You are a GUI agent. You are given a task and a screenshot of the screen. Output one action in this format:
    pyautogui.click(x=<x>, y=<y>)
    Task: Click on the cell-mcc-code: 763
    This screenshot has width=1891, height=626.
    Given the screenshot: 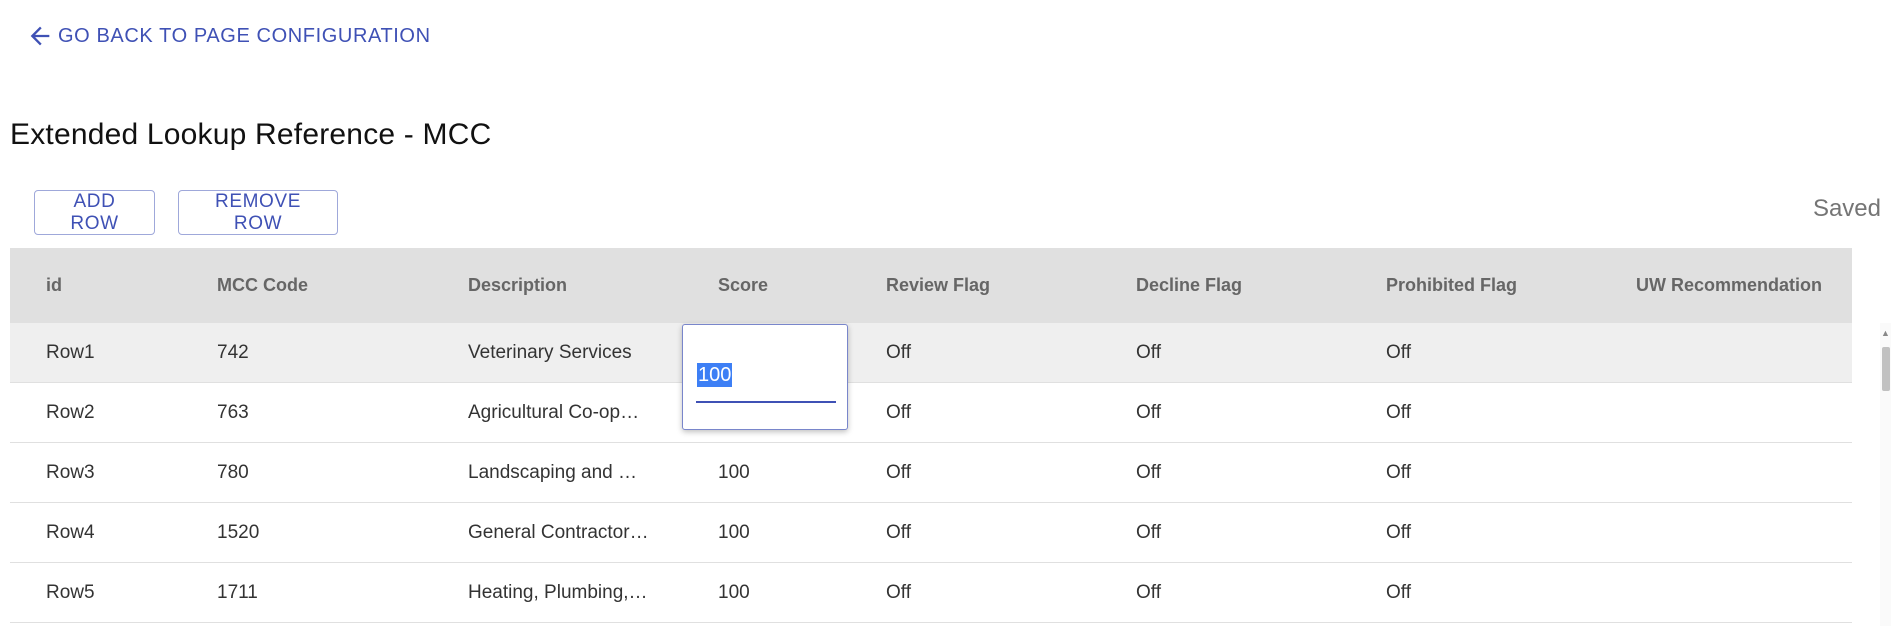 What is the action you would take?
    pyautogui.click(x=332, y=412)
    